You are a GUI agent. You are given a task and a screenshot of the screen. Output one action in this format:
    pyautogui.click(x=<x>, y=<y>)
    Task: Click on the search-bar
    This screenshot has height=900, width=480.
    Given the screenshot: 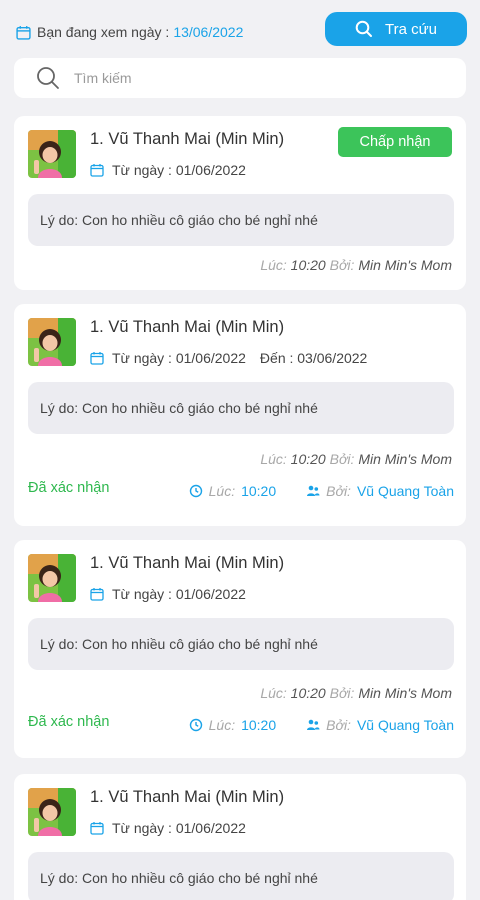 What is the action you would take?
    pyautogui.click(x=240, y=78)
    